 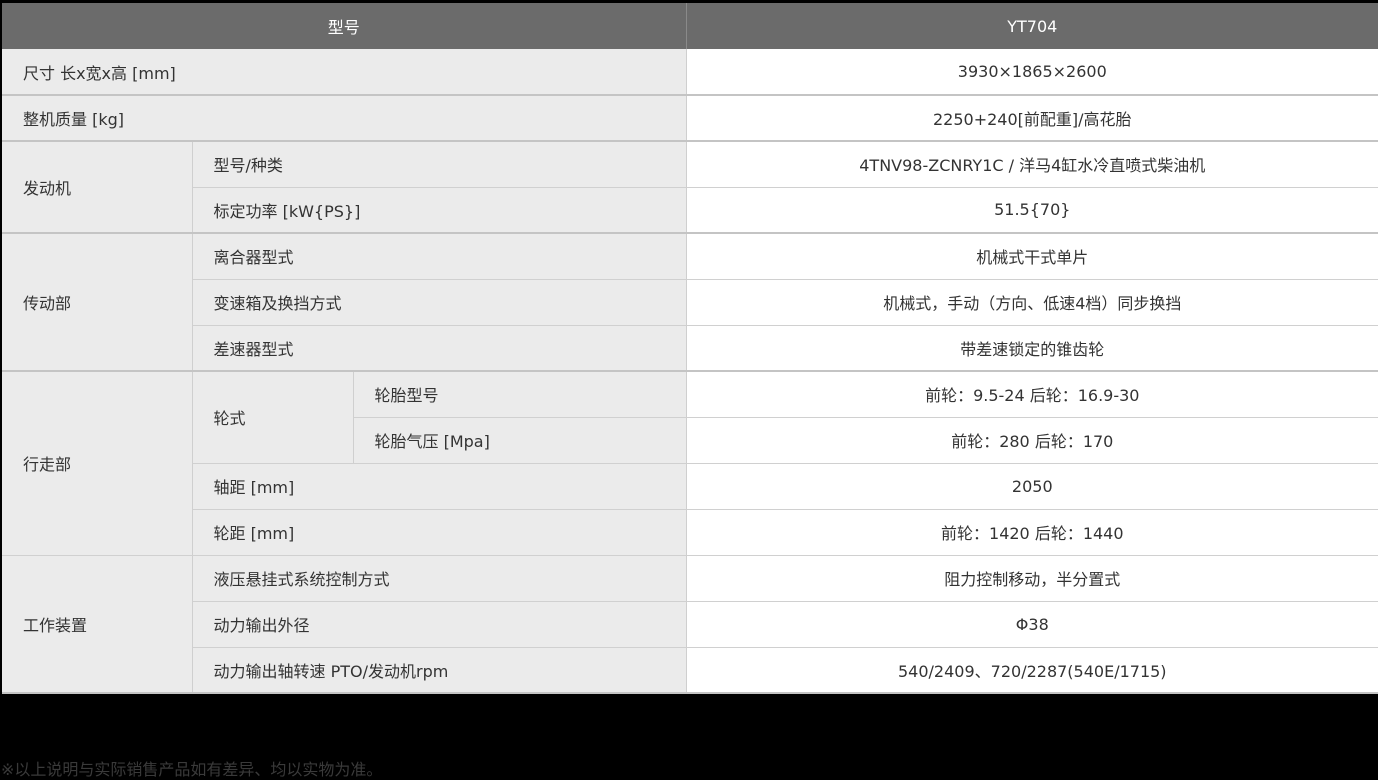 I want to click on group-label-engine: 发动机, so click(x=97, y=187).